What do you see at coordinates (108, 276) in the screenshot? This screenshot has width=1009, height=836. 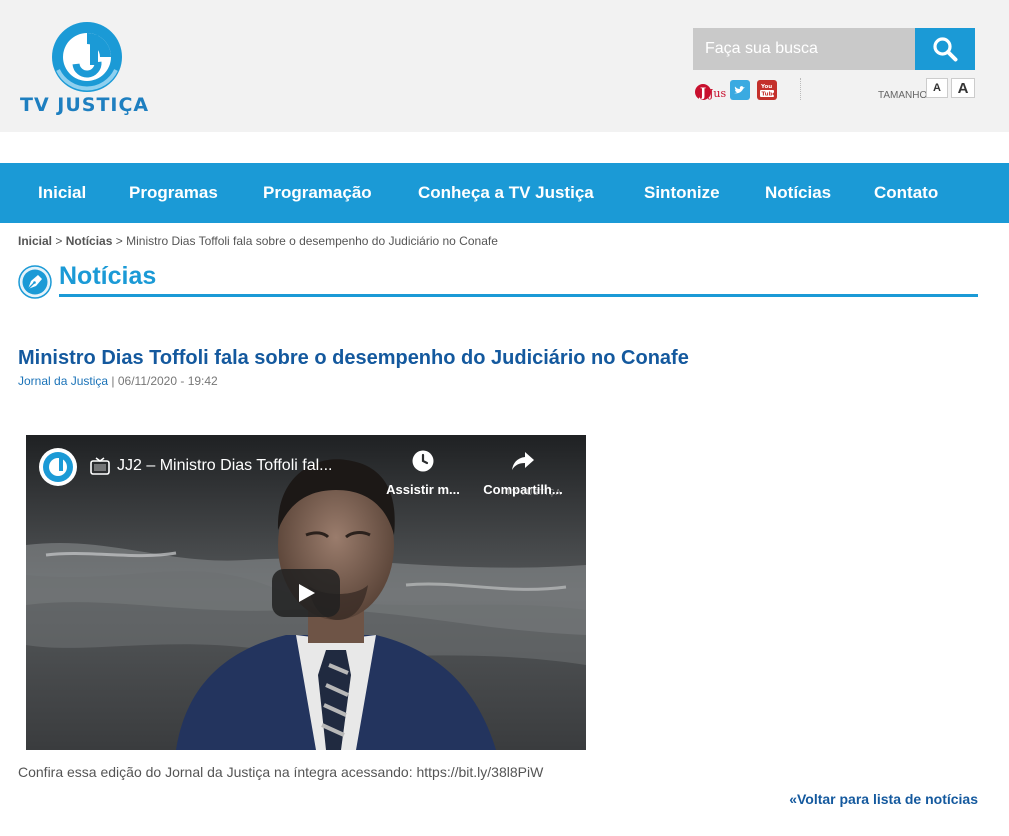 I see `page-title: Notícias` at bounding box center [108, 276].